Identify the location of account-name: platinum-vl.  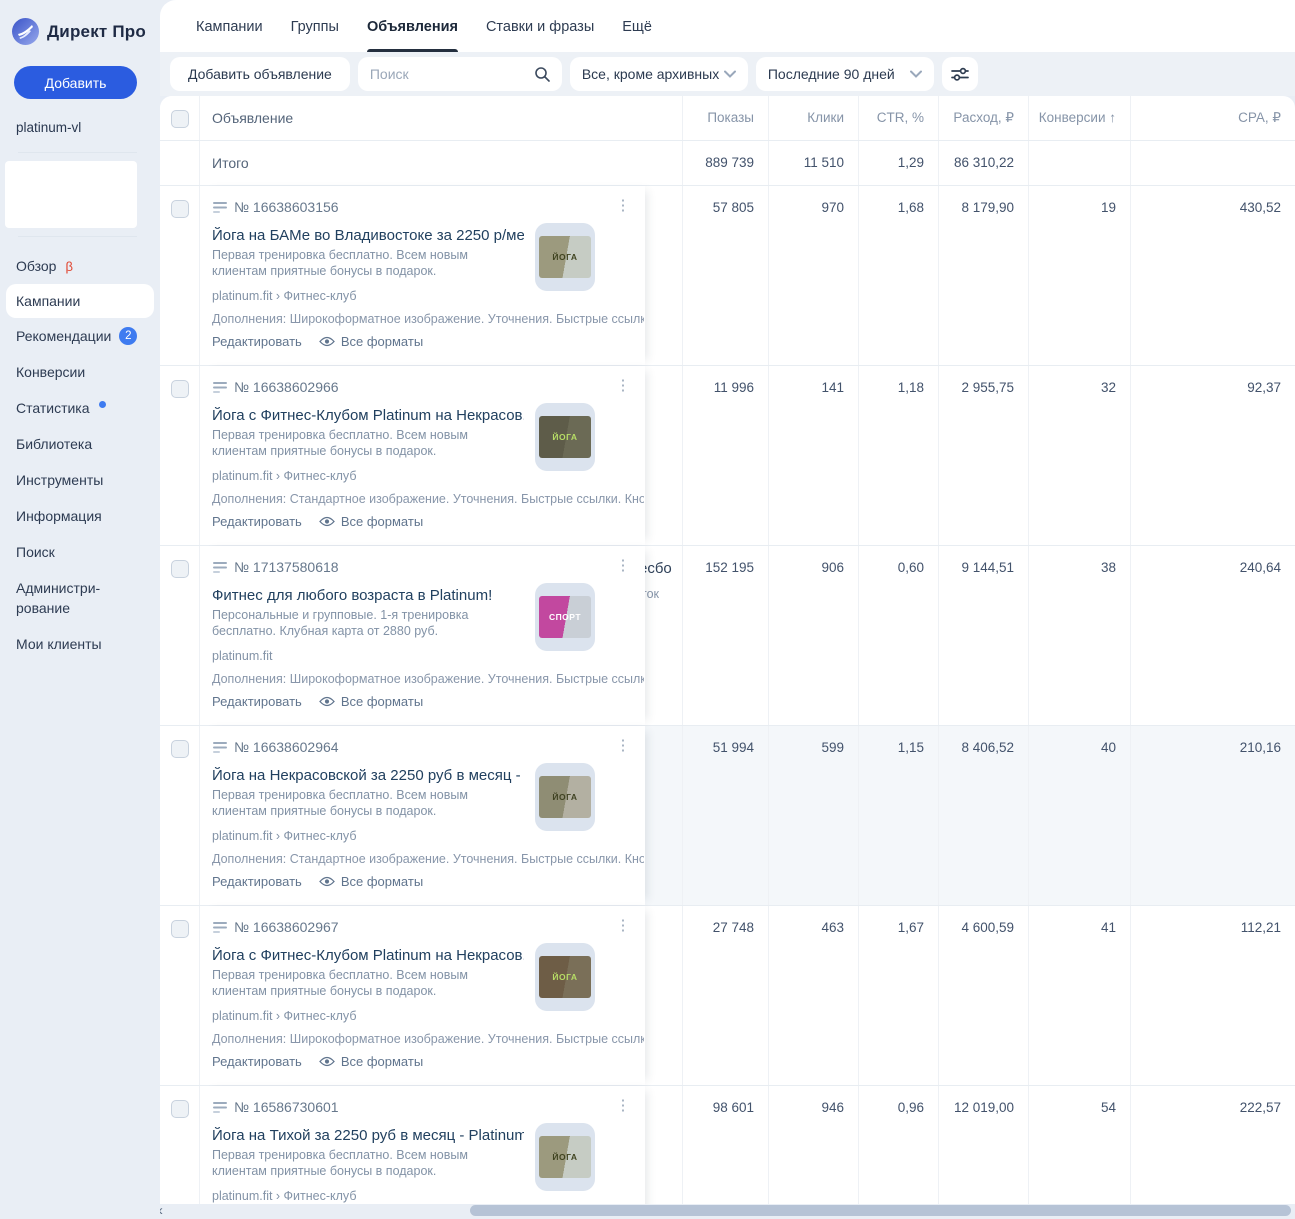
(48, 127).